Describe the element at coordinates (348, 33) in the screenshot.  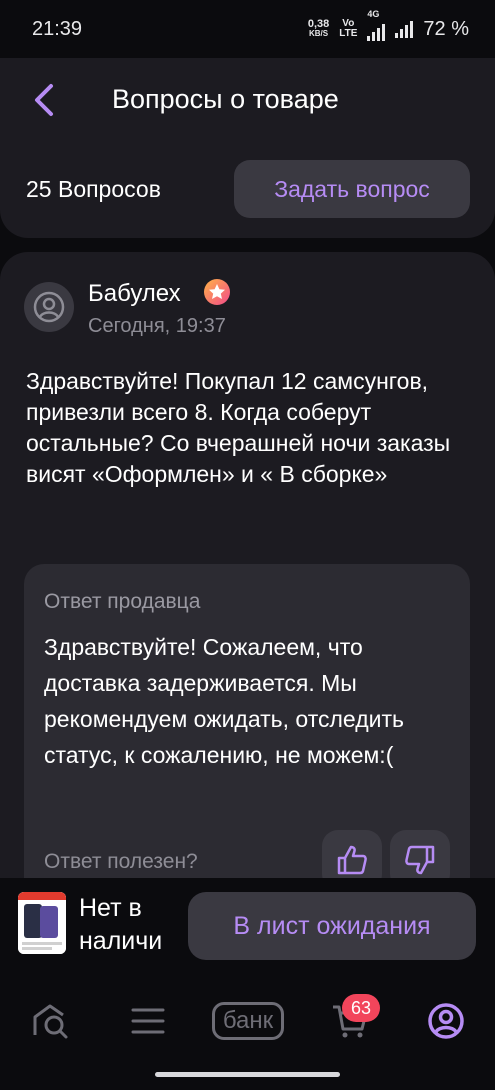
I see `lte-label: LTE` at that location.